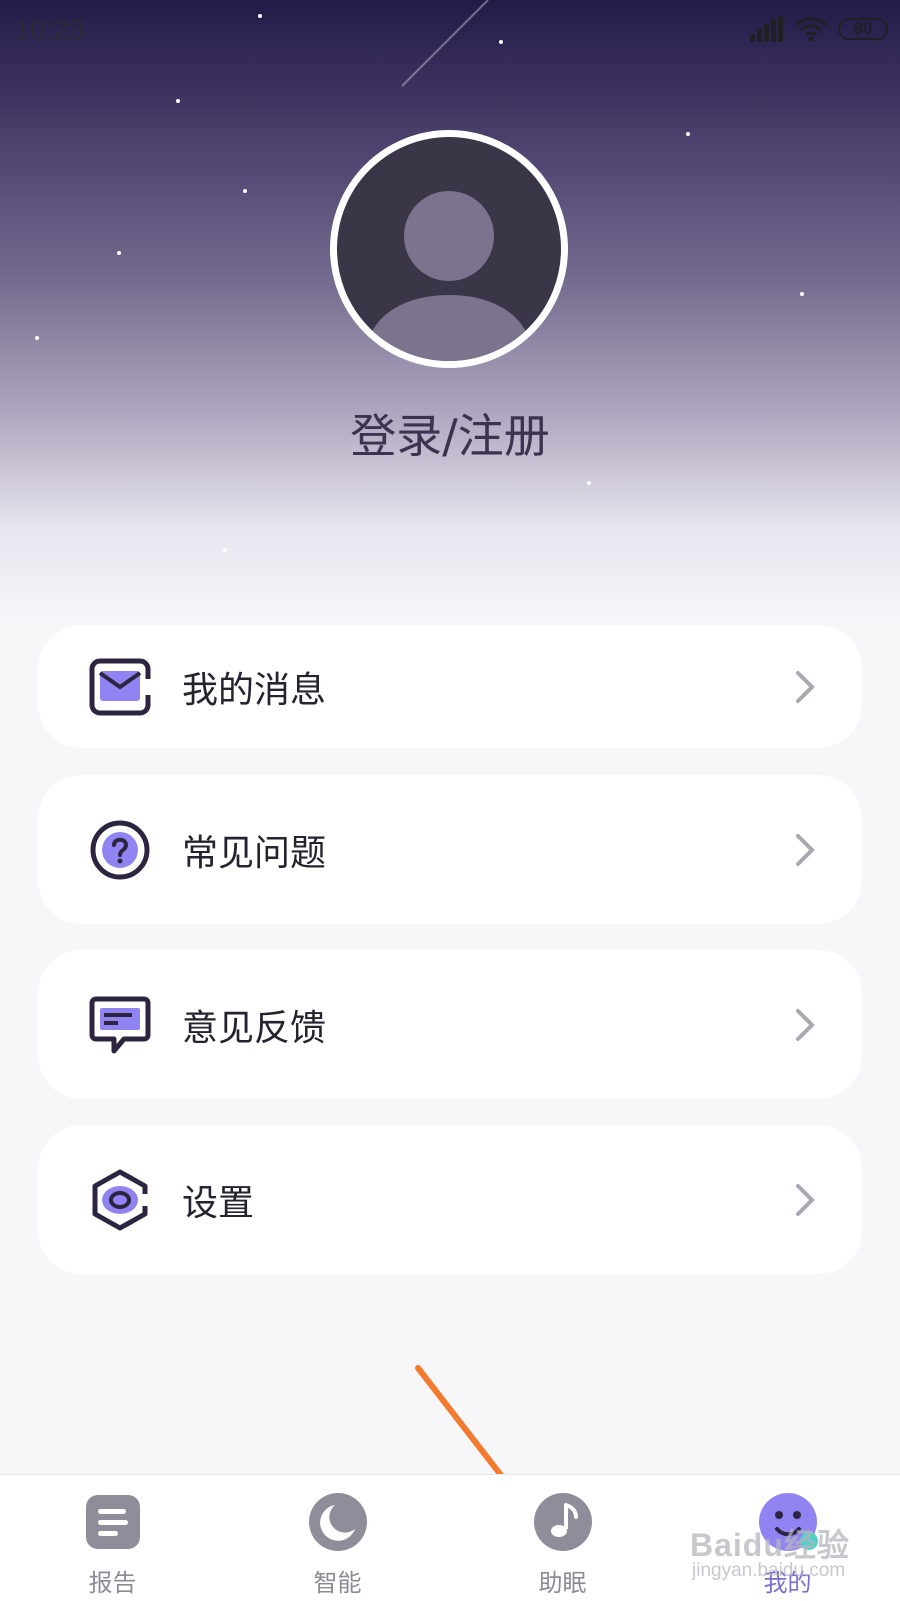  Describe the element at coordinates (449, 276) in the screenshot. I see `default-user-icon` at that location.